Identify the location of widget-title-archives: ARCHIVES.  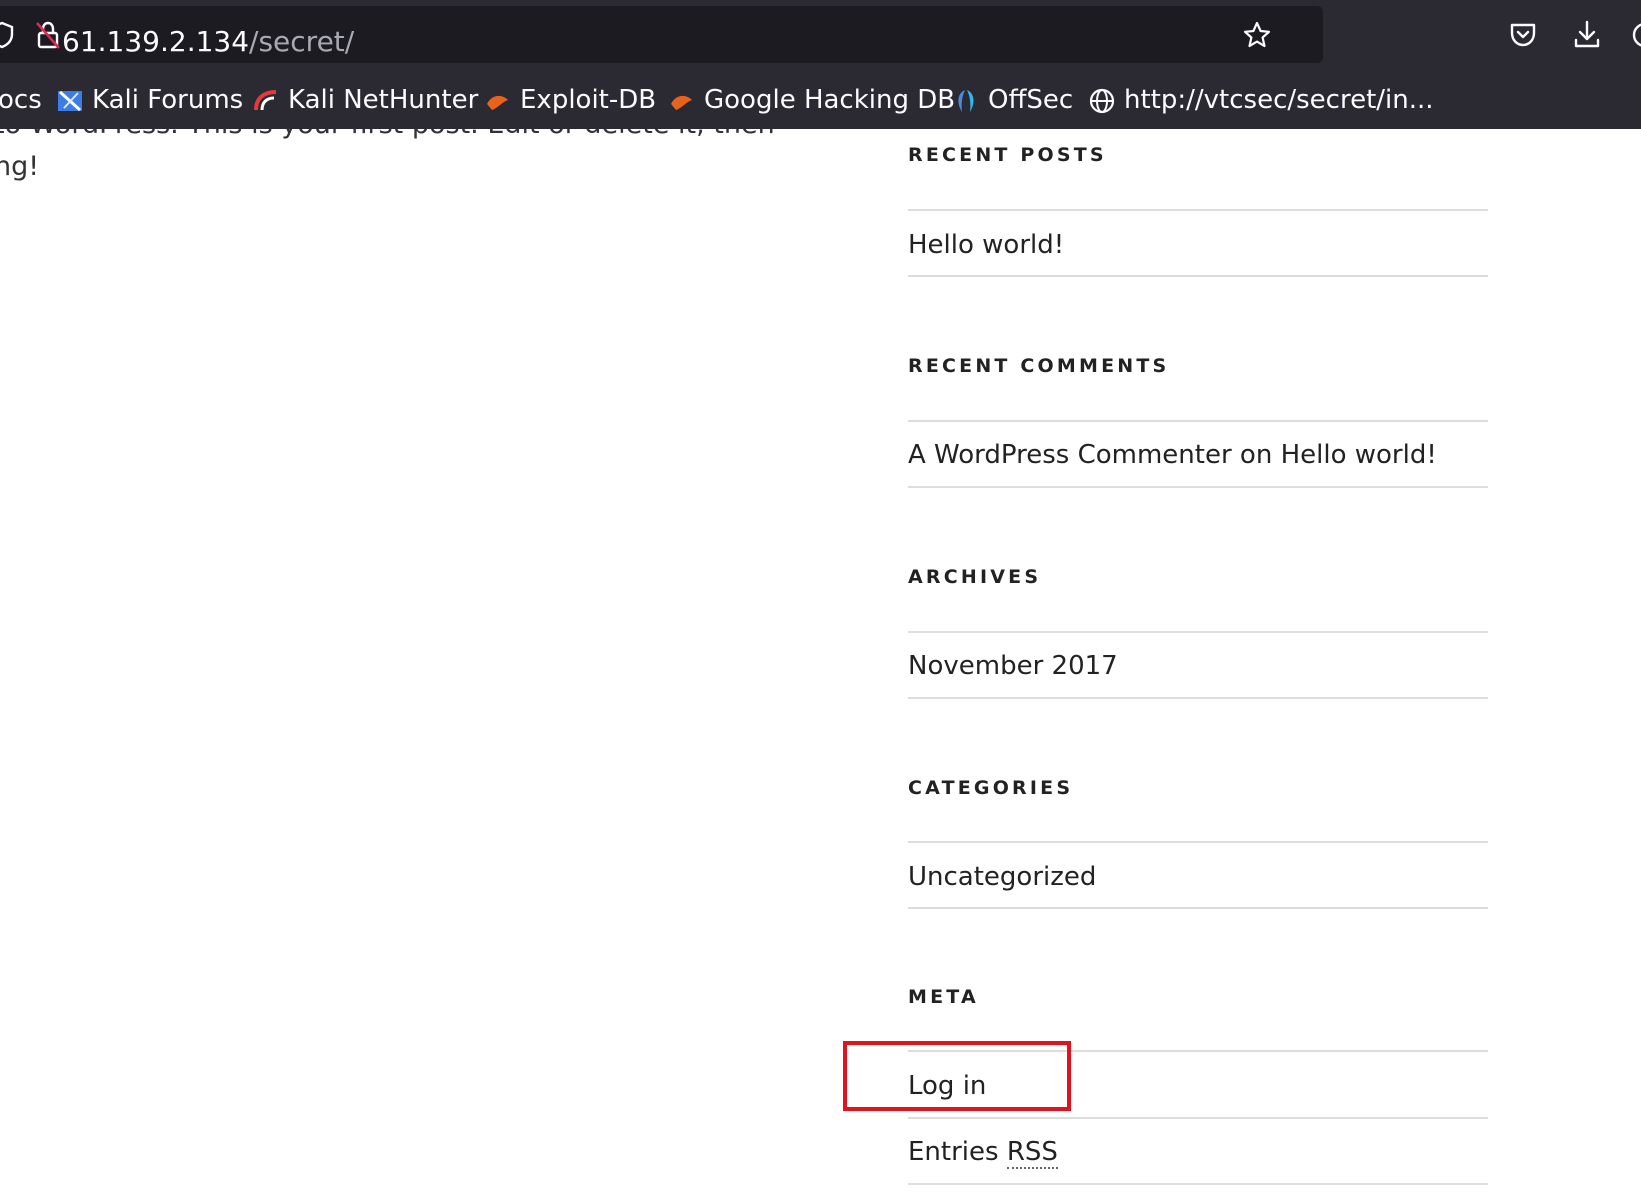
(975, 577).